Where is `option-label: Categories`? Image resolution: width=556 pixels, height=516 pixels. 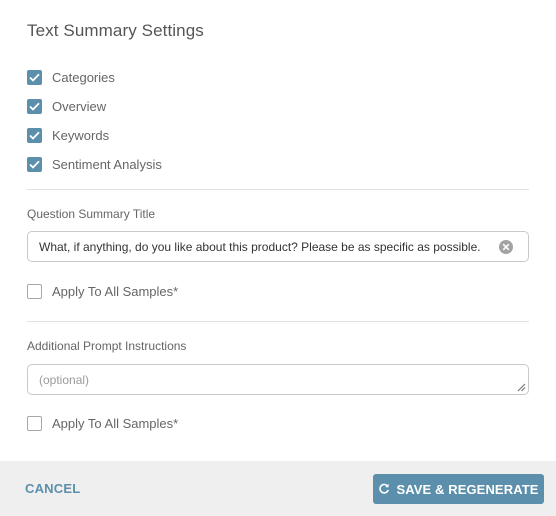 option-label: Categories is located at coordinates (83, 77).